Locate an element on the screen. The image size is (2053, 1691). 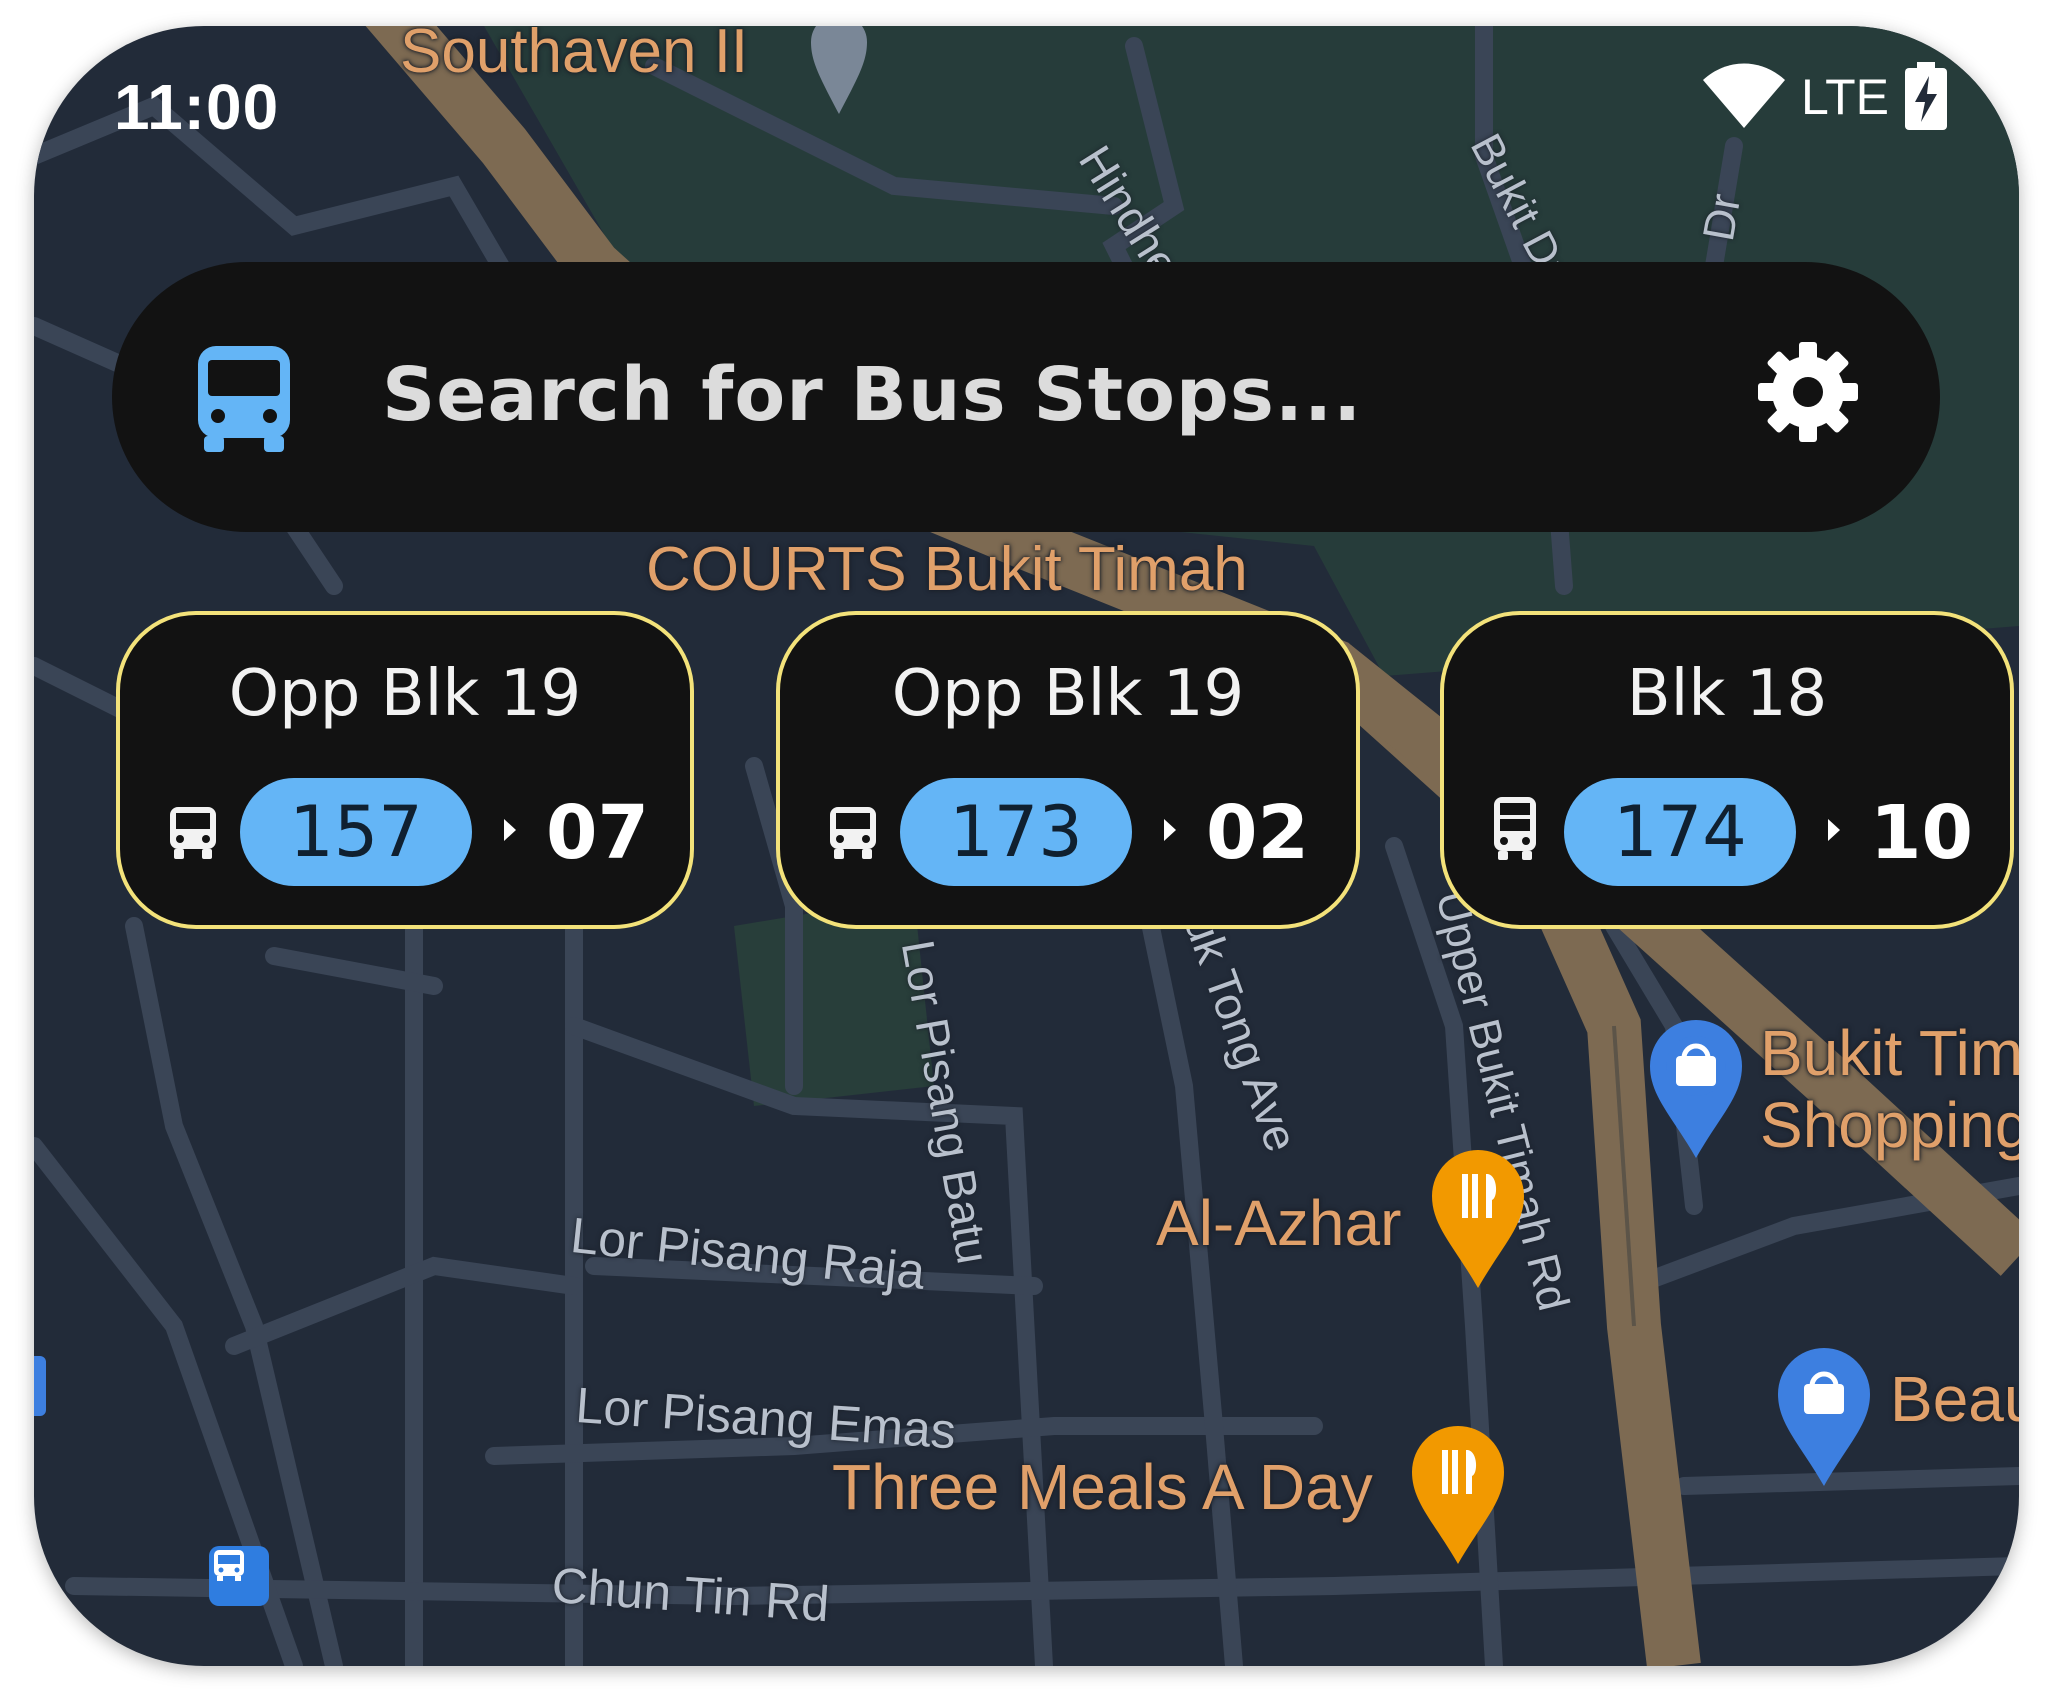
place-label-three-meals: Three Meals A Day is located at coordinates (1102, 1487).